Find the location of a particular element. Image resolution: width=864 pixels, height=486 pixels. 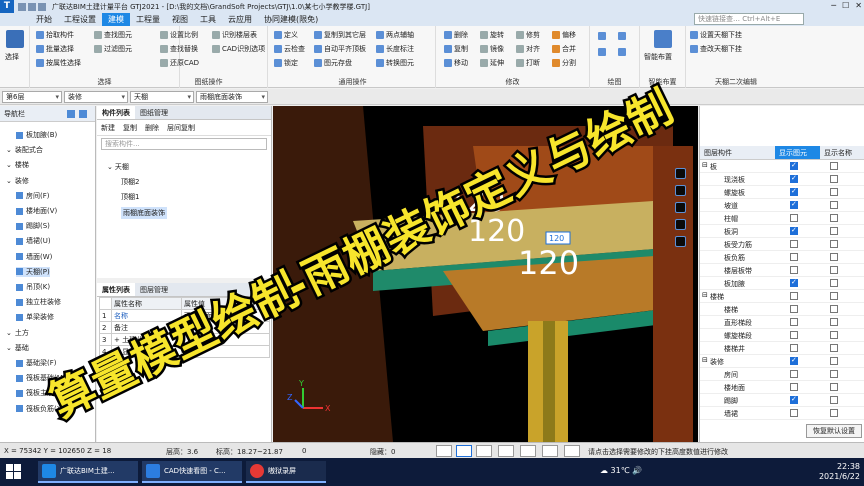

tree-item: 雨棚底面装饰 is located at coordinates (144, 213).